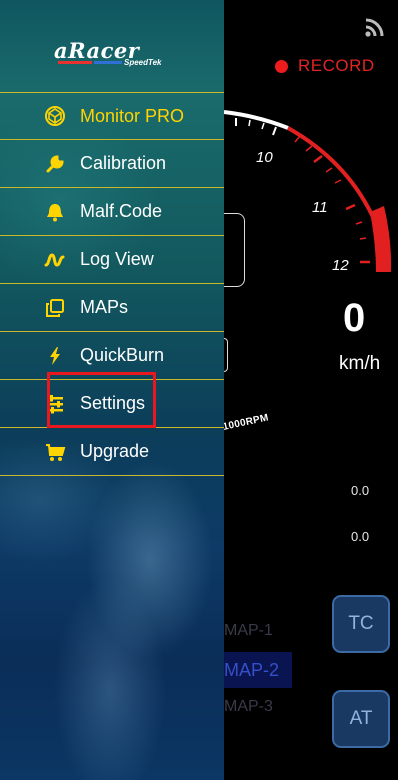 The height and width of the screenshot is (780, 398). What do you see at coordinates (226, 355) in the screenshot?
I see `gauge-panel-edge-small` at bounding box center [226, 355].